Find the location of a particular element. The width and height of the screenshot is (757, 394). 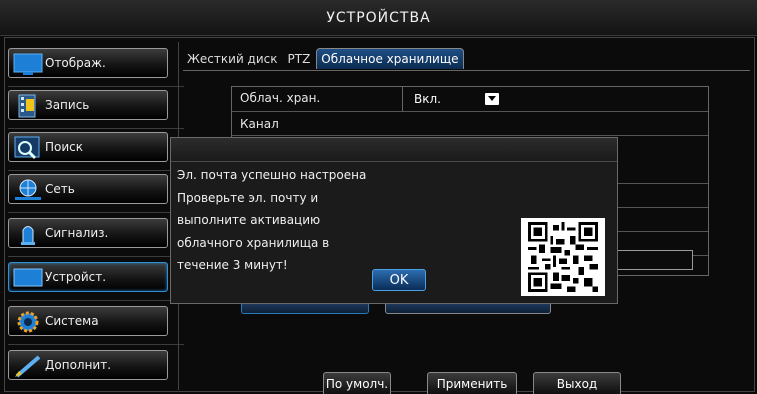

sidebar-item-advanced: Дополнит. is located at coordinates (88, 365).